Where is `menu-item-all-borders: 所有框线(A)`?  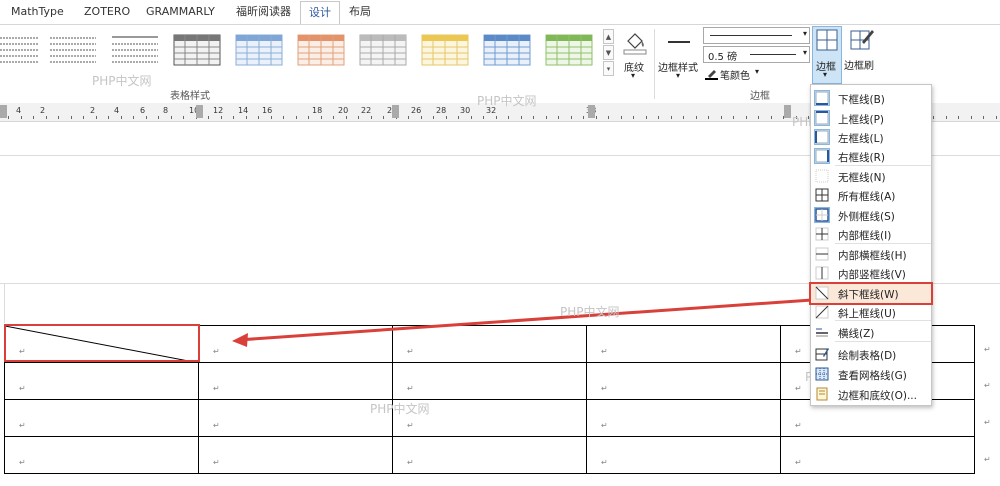
menu-item-all-borders: 所有框线(A) is located at coordinates (871, 195).